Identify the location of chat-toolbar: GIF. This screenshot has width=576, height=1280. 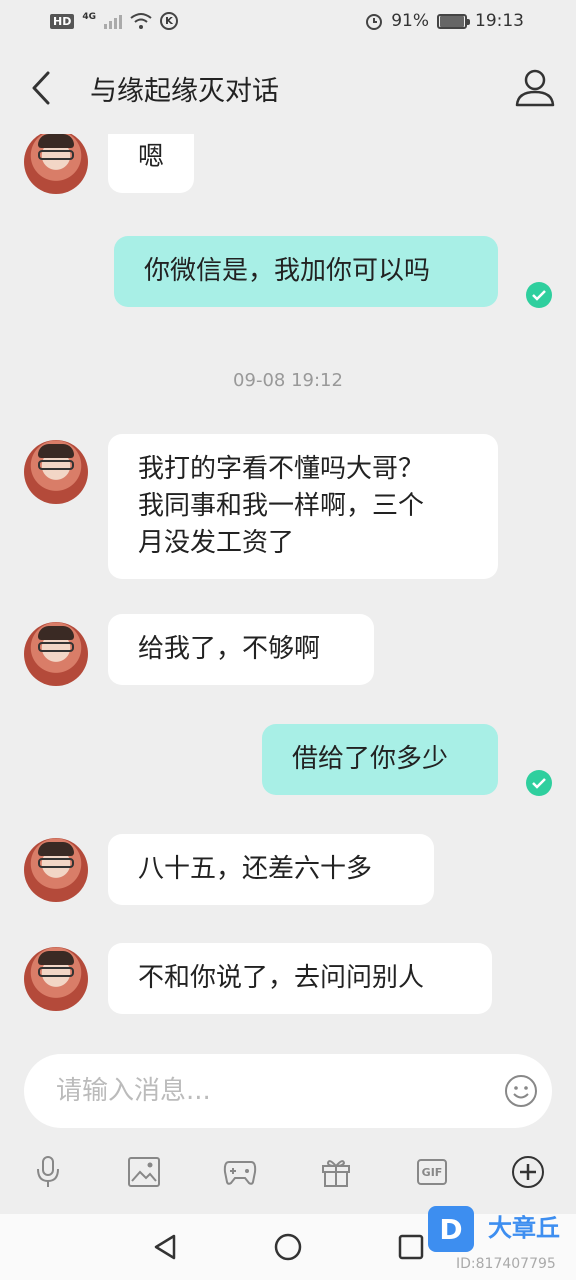
(288, 1172).